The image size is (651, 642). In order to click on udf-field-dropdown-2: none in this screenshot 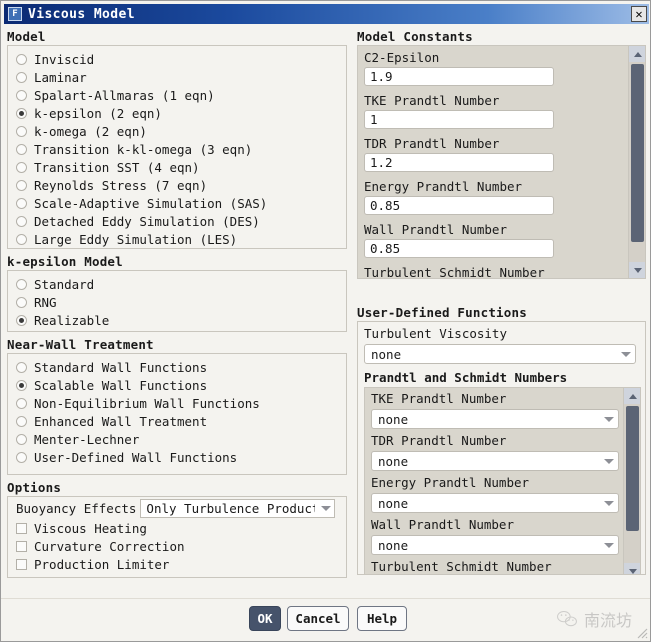, I will do `click(495, 503)`.